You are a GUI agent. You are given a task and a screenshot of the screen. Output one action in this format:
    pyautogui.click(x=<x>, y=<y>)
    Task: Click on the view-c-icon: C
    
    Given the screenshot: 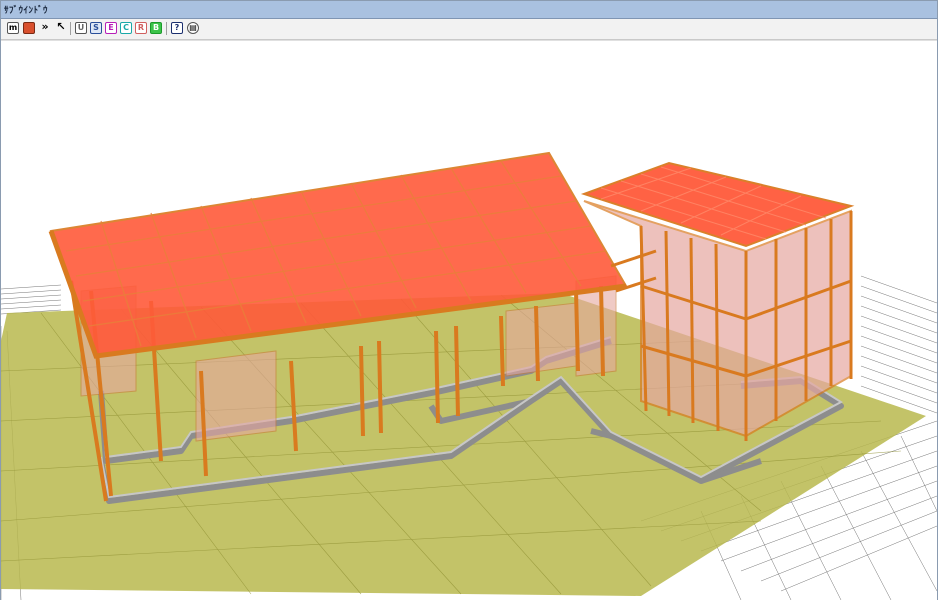 What is the action you would take?
    pyautogui.click(x=126, y=27)
    